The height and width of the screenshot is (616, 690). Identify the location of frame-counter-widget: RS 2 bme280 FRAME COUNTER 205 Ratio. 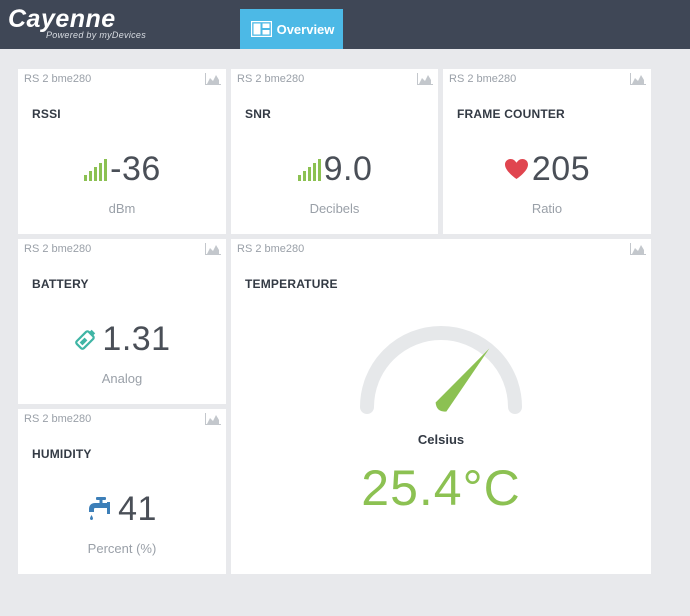
(547, 151).